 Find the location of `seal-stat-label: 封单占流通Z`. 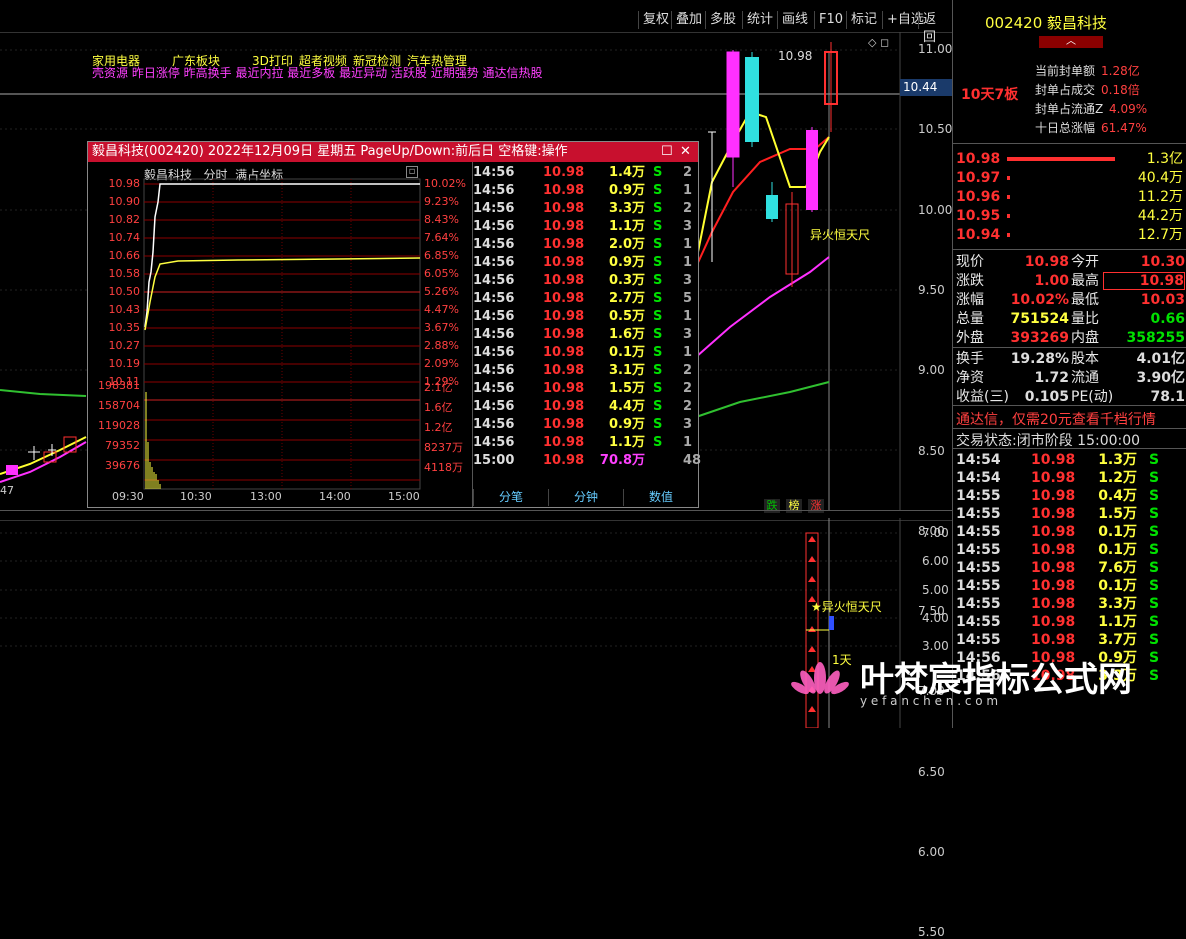

seal-stat-label: 封单占流通Z is located at coordinates (1069, 109).